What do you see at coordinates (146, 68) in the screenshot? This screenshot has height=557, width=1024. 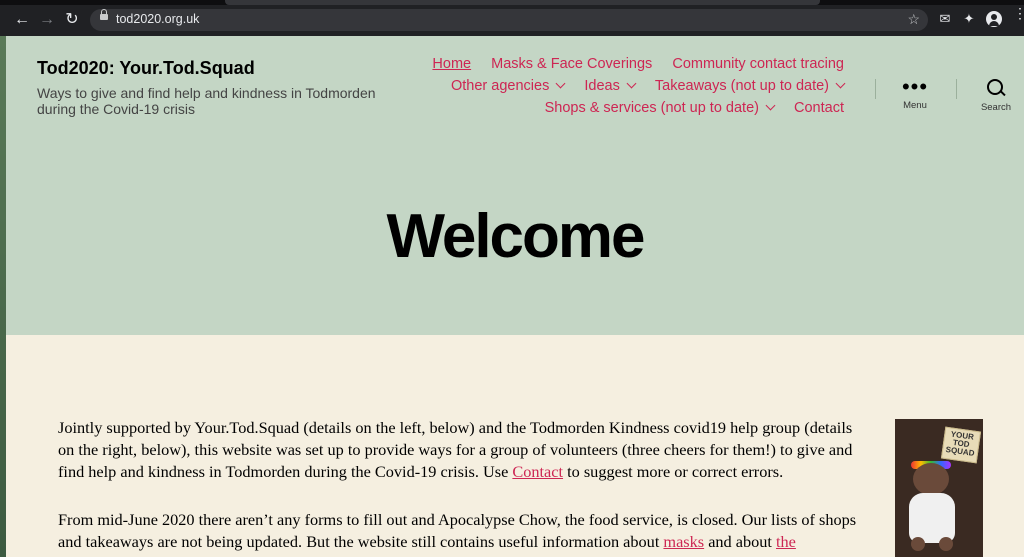 I see `site-title: Tod2020: Your.Tod.Squad` at bounding box center [146, 68].